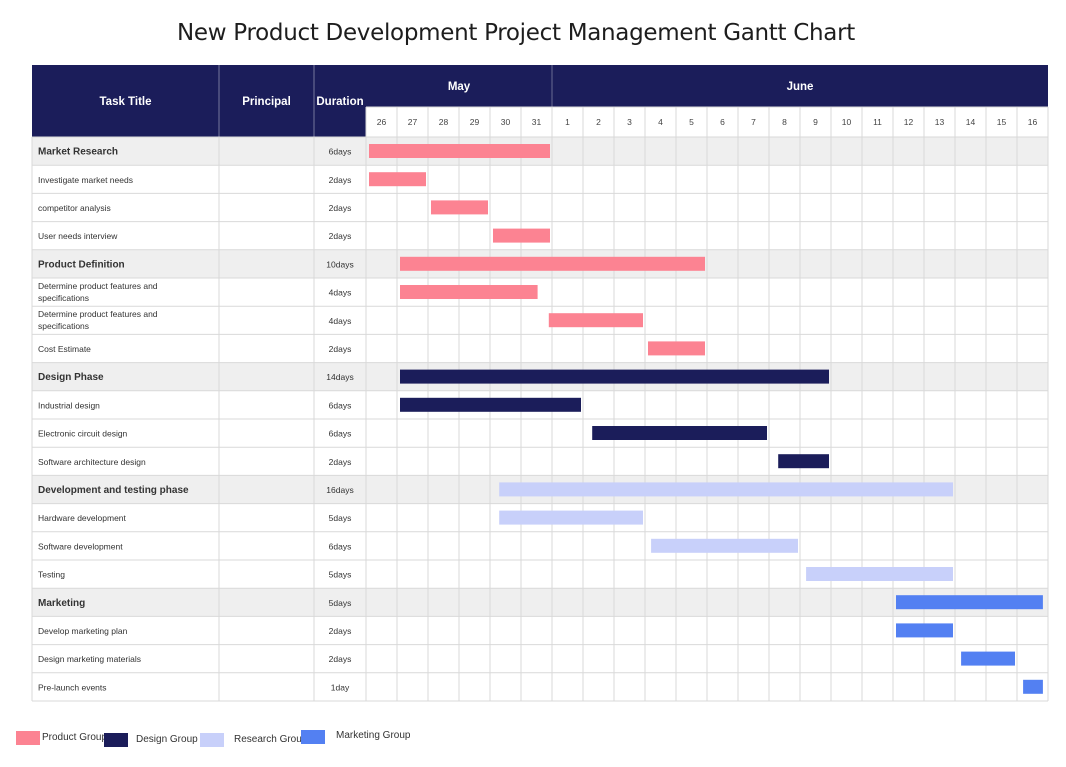 The width and height of the screenshot is (1066, 767). What do you see at coordinates (78, 152) in the screenshot?
I see `task-name: Market Research` at bounding box center [78, 152].